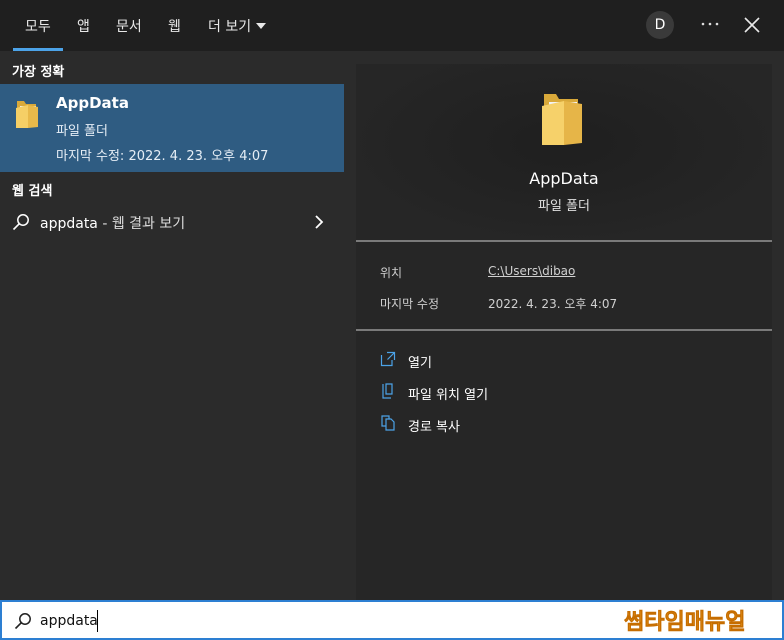 This screenshot has height=640, width=784. Describe the element at coordinates (410, 304) in the screenshot. I see `modified-label: 마지막 수정` at that location.